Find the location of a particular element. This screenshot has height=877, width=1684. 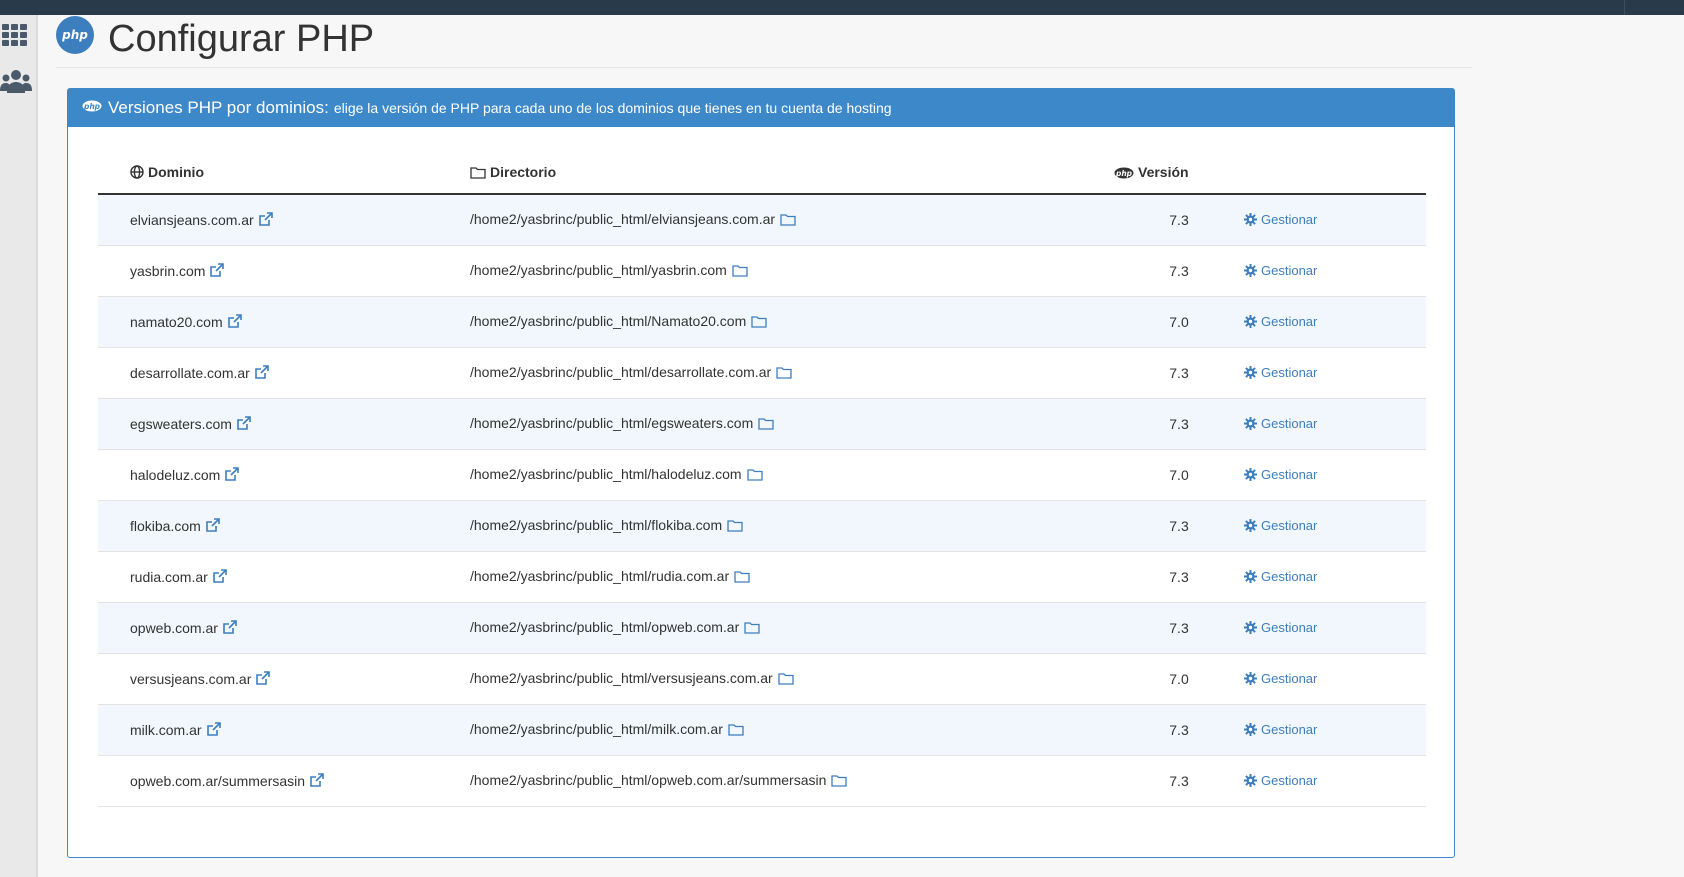

domain-cell: namato20.com is located at coordinates (284, 322).